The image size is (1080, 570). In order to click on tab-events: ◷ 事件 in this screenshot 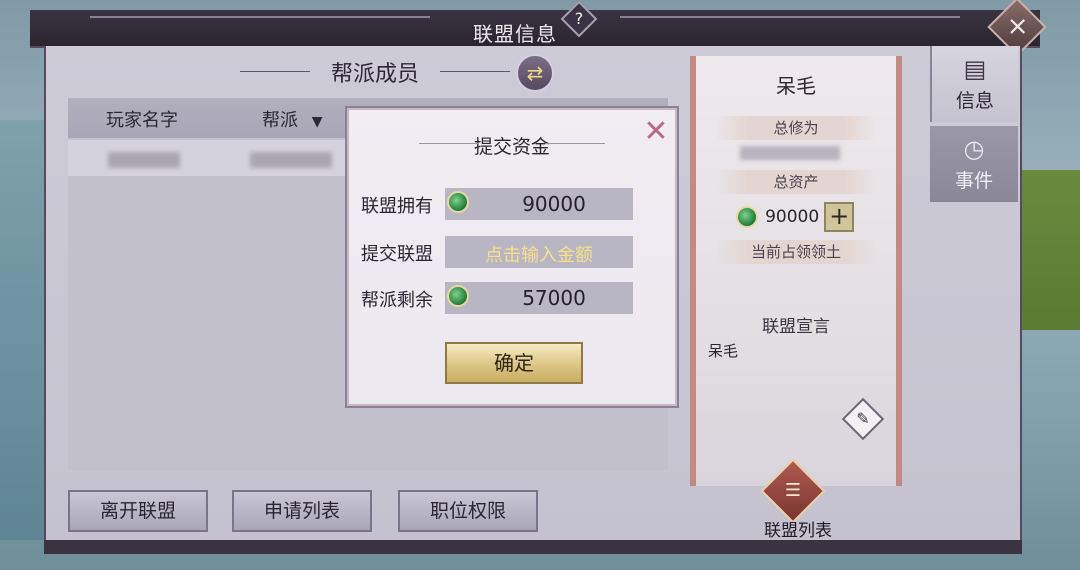, I will do `click(974, 164)`.